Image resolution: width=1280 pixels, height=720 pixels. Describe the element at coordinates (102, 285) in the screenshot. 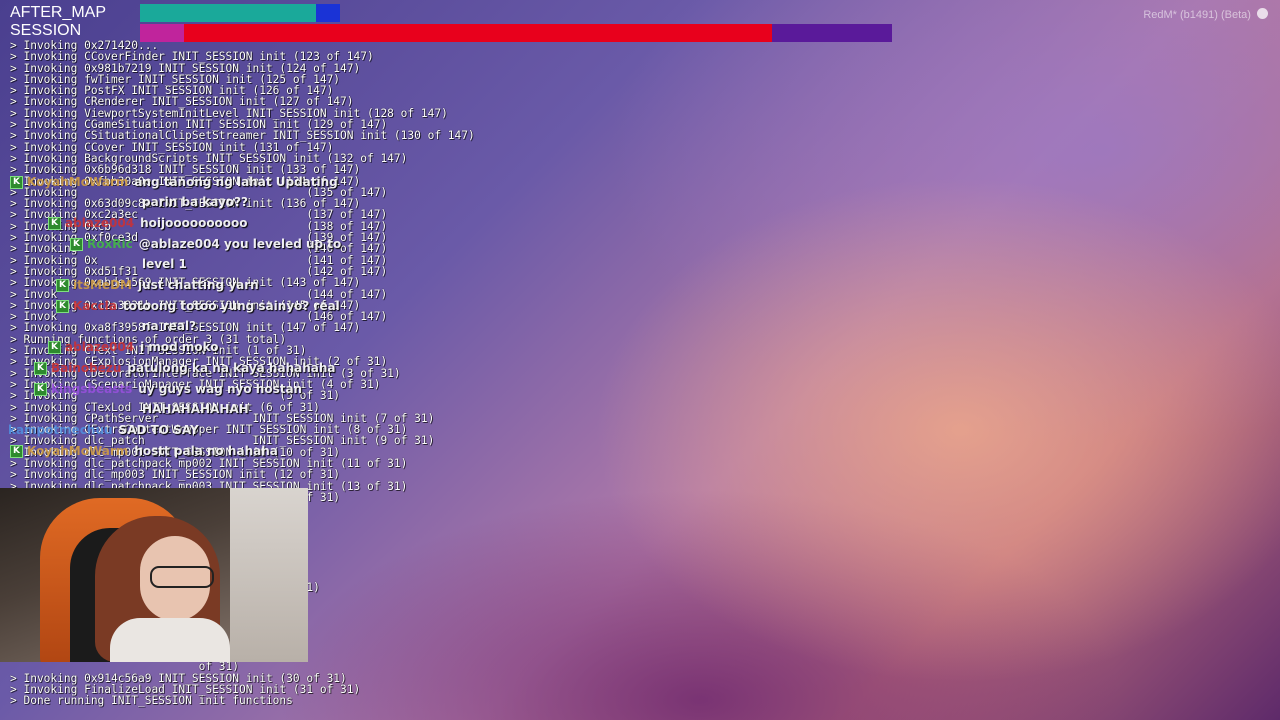

I see `chat-username: itsMeDM` at that location.